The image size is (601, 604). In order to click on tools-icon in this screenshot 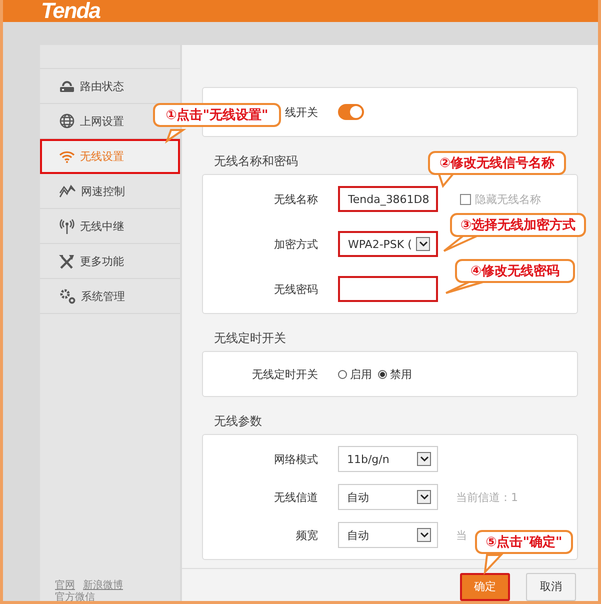, I will do `click(67, 261)`.